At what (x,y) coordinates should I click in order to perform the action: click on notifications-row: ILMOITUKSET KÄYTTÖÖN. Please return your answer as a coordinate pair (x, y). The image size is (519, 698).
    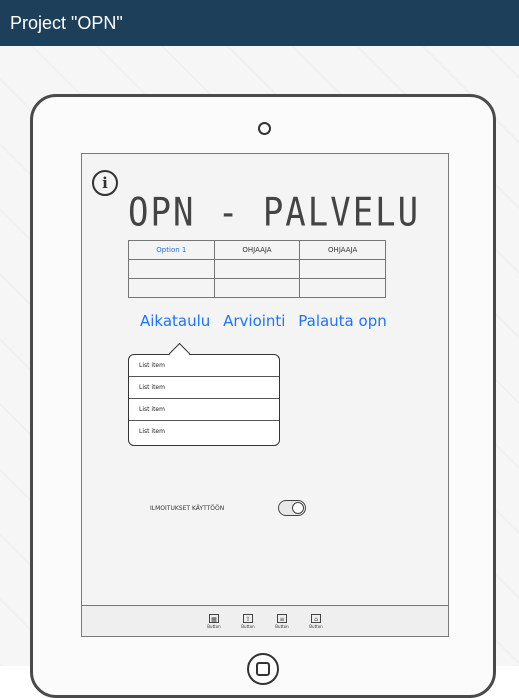
    Looking at the image, I should click on (228, 508).